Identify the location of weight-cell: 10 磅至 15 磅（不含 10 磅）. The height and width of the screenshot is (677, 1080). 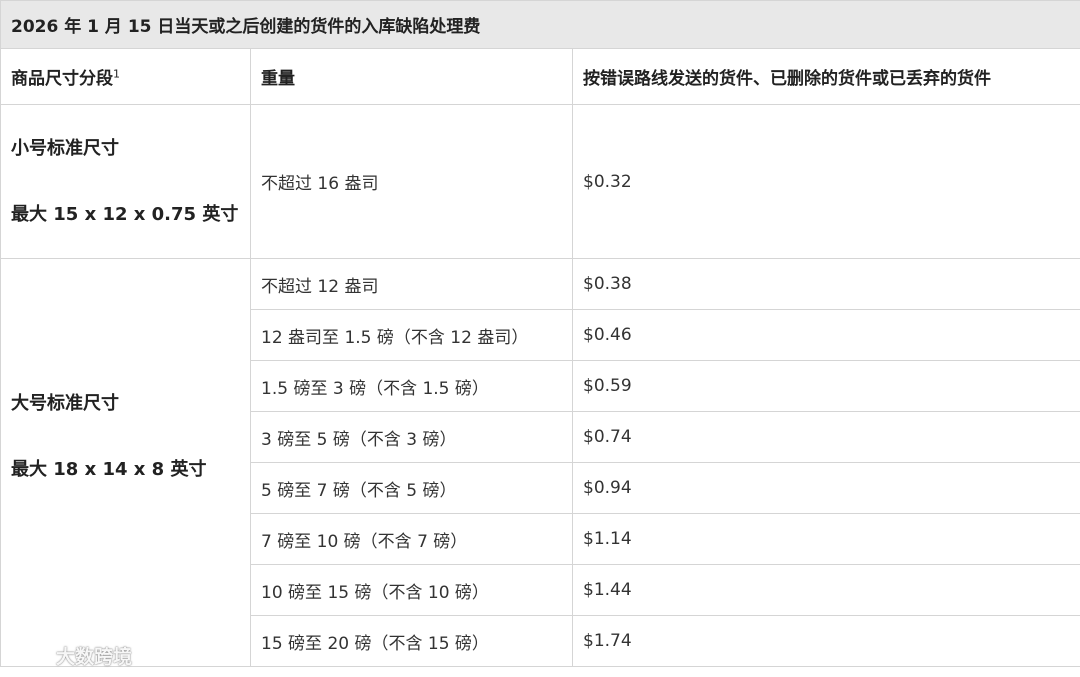
(411, 590).